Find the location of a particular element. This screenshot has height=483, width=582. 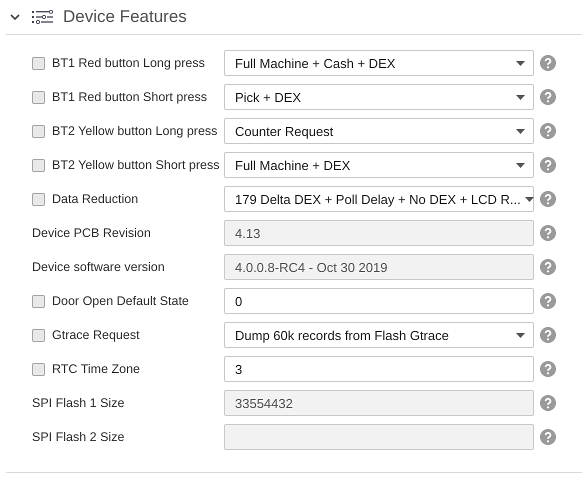

dropdown: Full Machine + DEX is located at coordinates (379, 165).